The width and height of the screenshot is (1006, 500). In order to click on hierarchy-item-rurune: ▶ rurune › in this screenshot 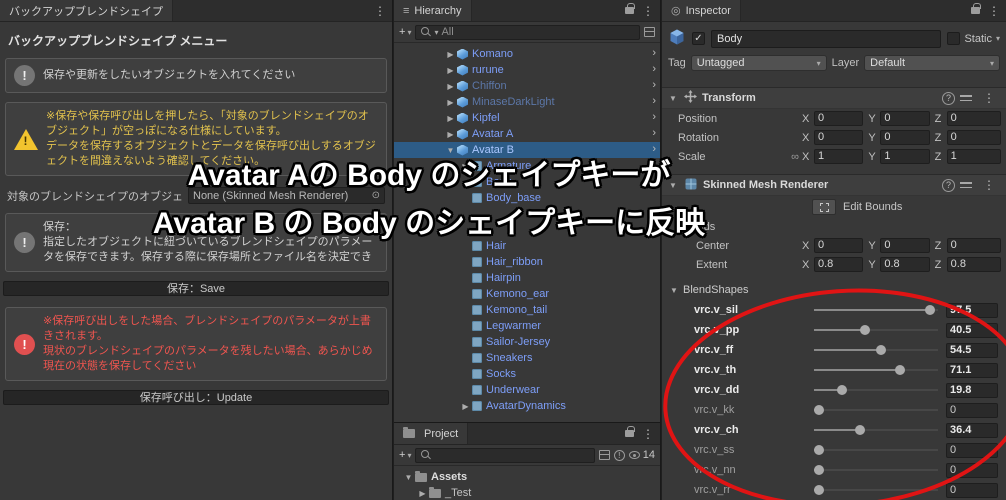, I will do `click(527, 70)`.